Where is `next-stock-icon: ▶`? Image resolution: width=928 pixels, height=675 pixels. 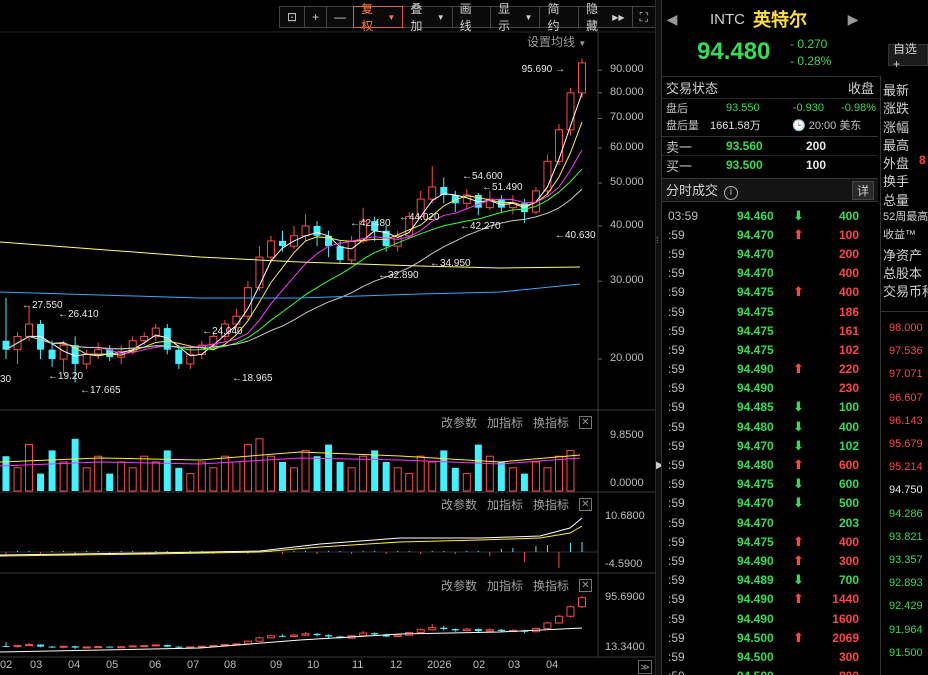
next-stock-icon: ▶ is located at coordinates (853, 19).